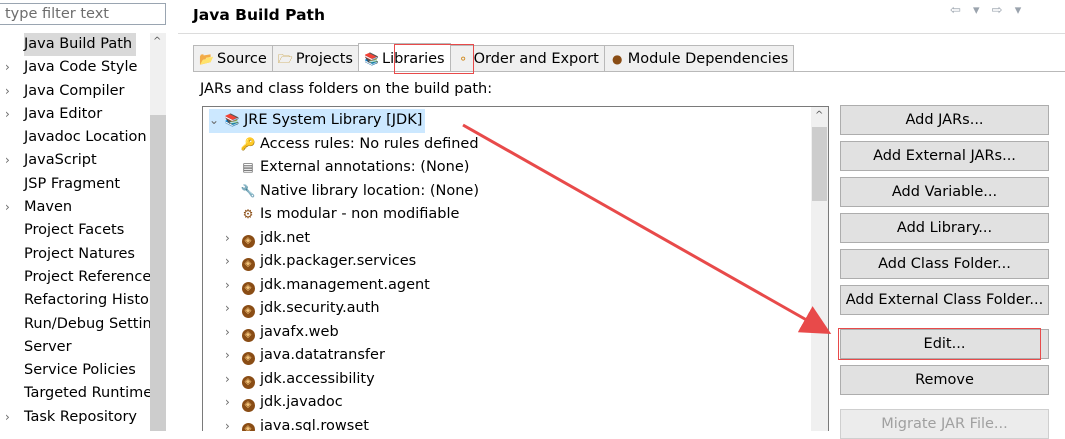 Image resolution: width=1065 pixels, height=439 pixels. I want to click on nav-item-label: Targeted Runtimes, so click(87, 393).